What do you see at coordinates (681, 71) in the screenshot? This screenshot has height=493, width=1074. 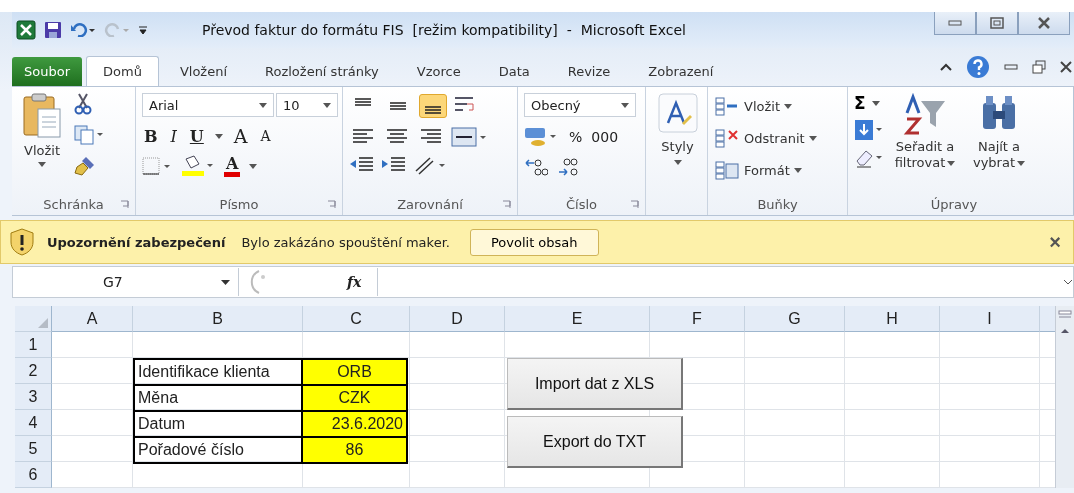 I see `ribbon-tab: Zobrazení` at bounding box center [681, 71].